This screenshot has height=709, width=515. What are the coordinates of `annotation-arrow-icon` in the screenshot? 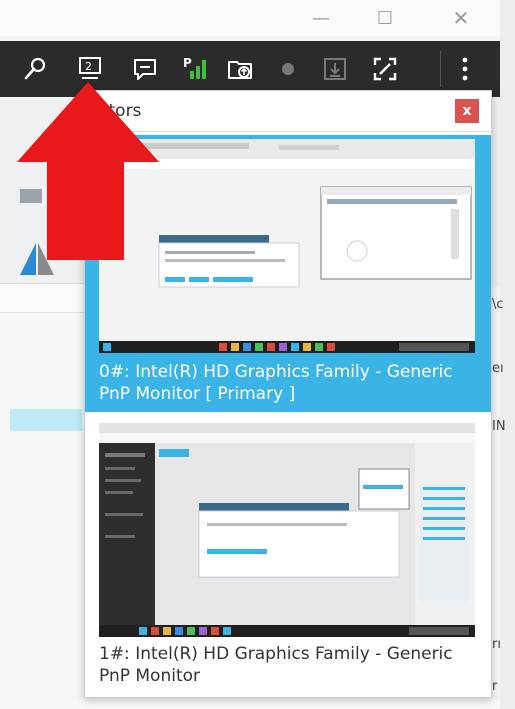 It's located at (88, 171).